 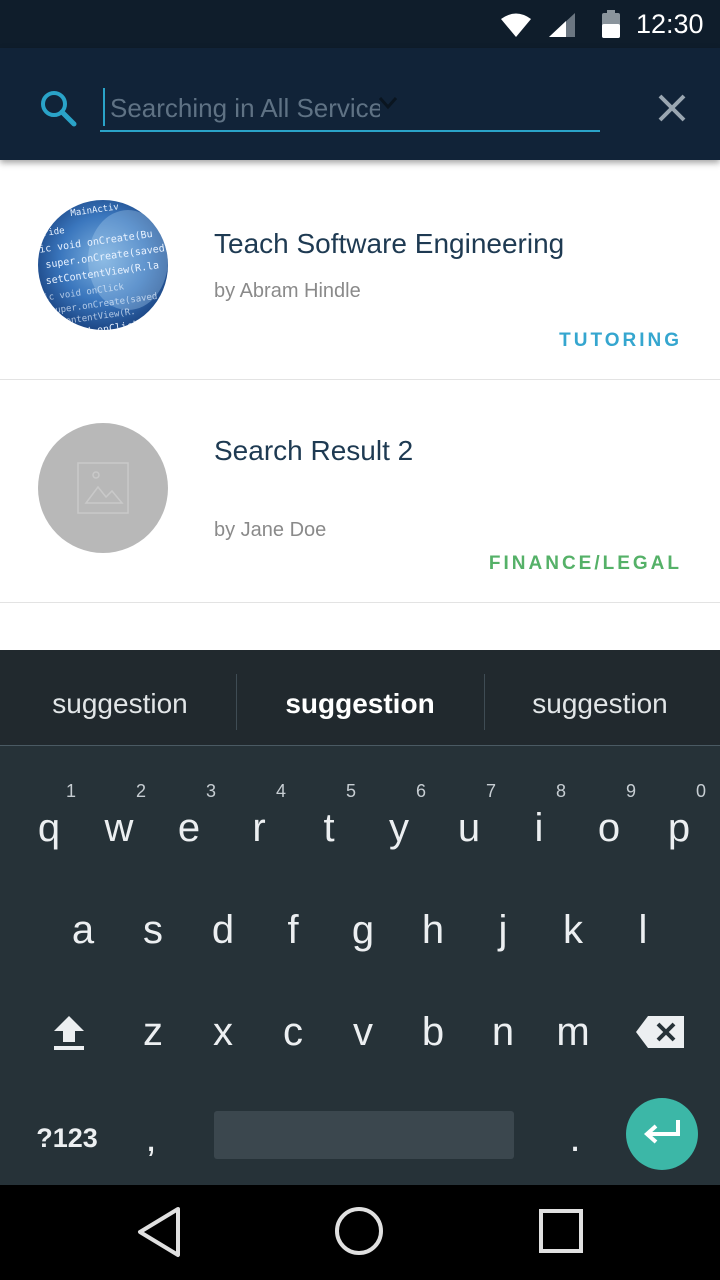 I want to click on key-label: y, so click(x=399, y=828).